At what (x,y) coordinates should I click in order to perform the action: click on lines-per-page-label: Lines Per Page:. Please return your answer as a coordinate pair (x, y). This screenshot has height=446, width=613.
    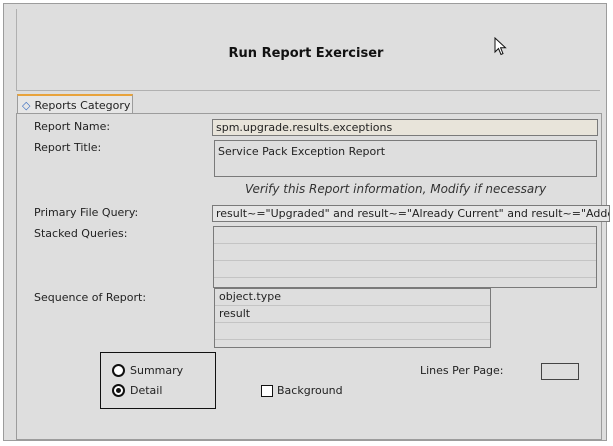
    Looking at the image, I should click on (462, 370).